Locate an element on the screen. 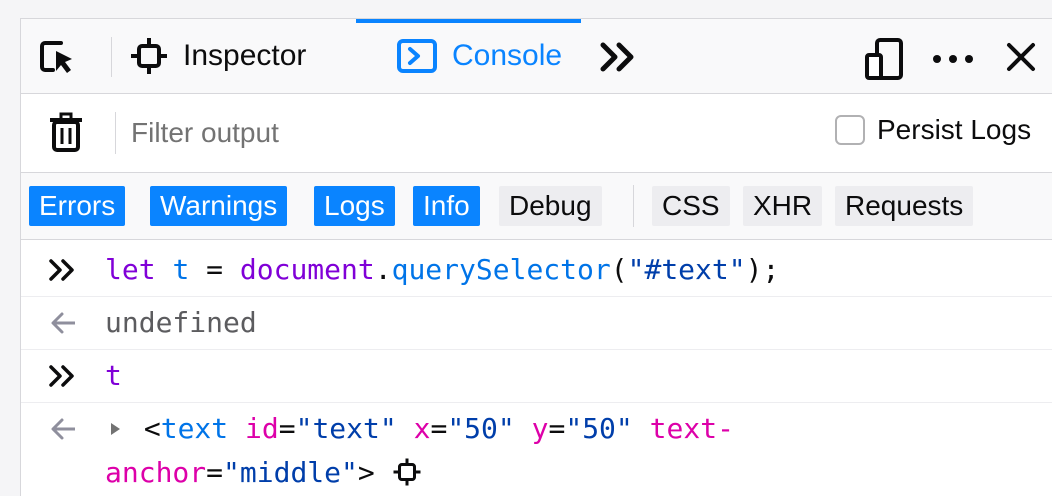 This screenshot has height=496, width=1052. options-menu-button is located at coordinates (953, 59).